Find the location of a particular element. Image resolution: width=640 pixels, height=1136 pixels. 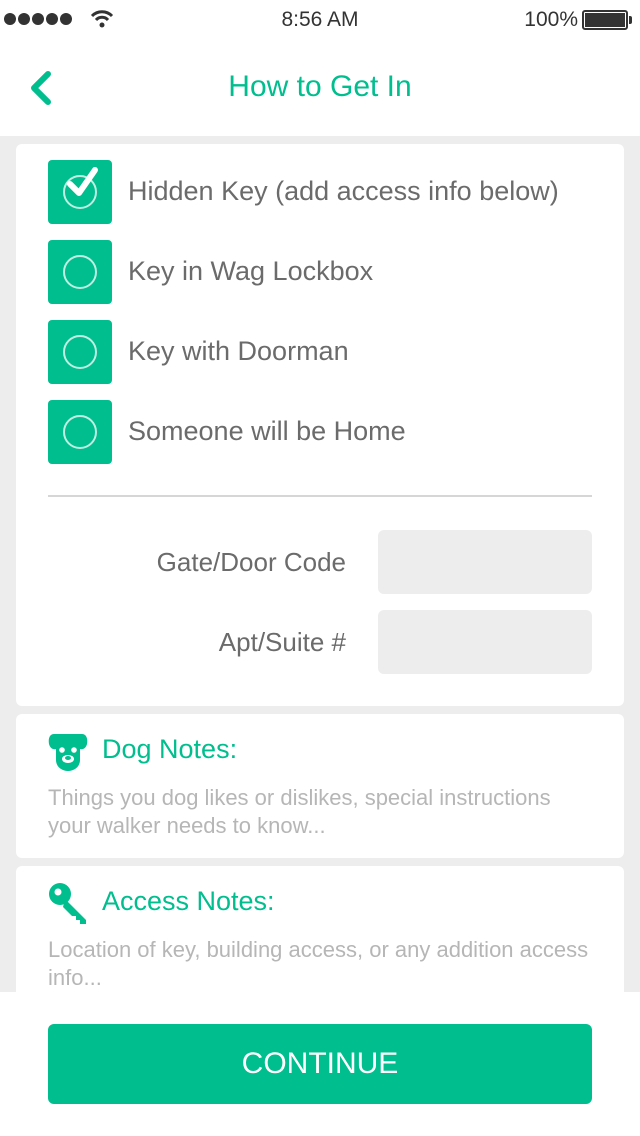

nav-bar: How to Get In is located at coordinates (320, 88).